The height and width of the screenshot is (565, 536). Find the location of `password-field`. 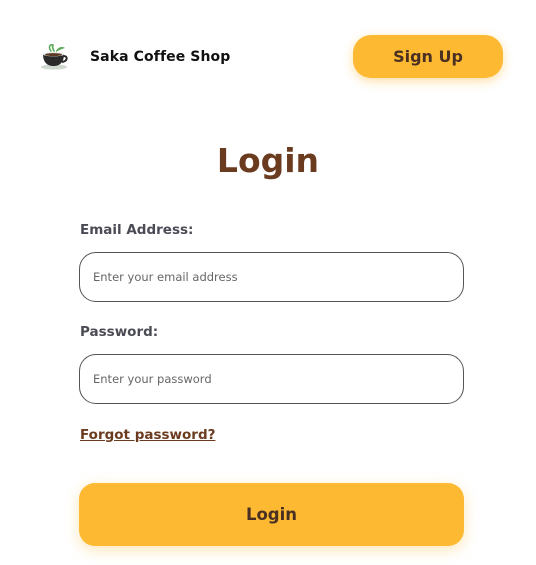

password-field is located at coordinates (271, 379).